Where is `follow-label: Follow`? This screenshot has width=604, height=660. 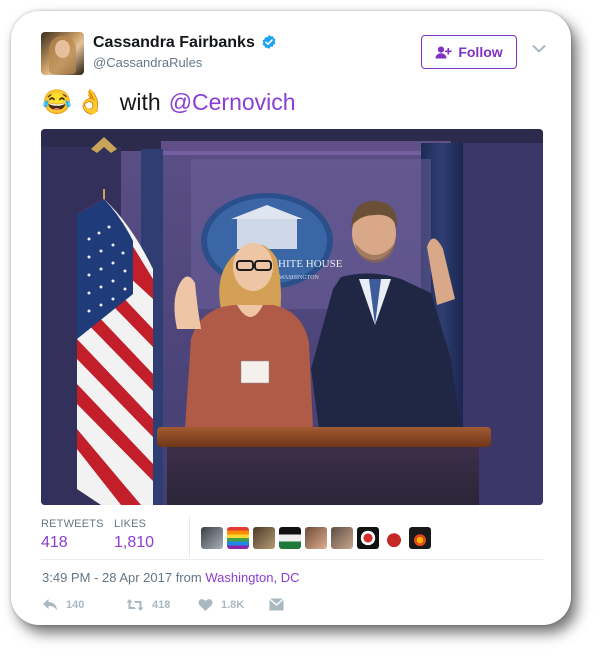
follow-label: Follow is located at coordinates (480, 52).